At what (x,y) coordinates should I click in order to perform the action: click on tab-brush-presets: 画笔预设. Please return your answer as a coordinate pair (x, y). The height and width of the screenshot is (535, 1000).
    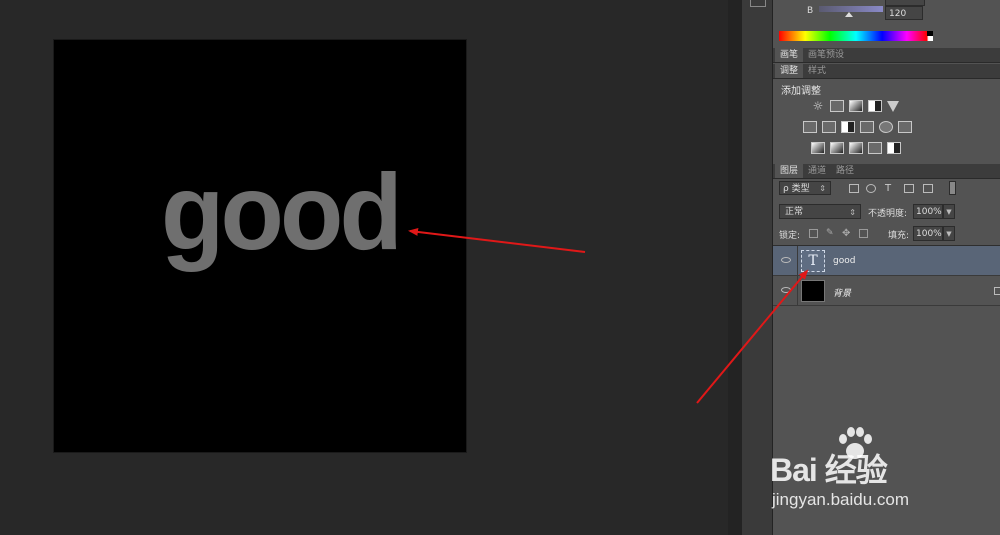
    Looking at the image, I should click on (826, 55).